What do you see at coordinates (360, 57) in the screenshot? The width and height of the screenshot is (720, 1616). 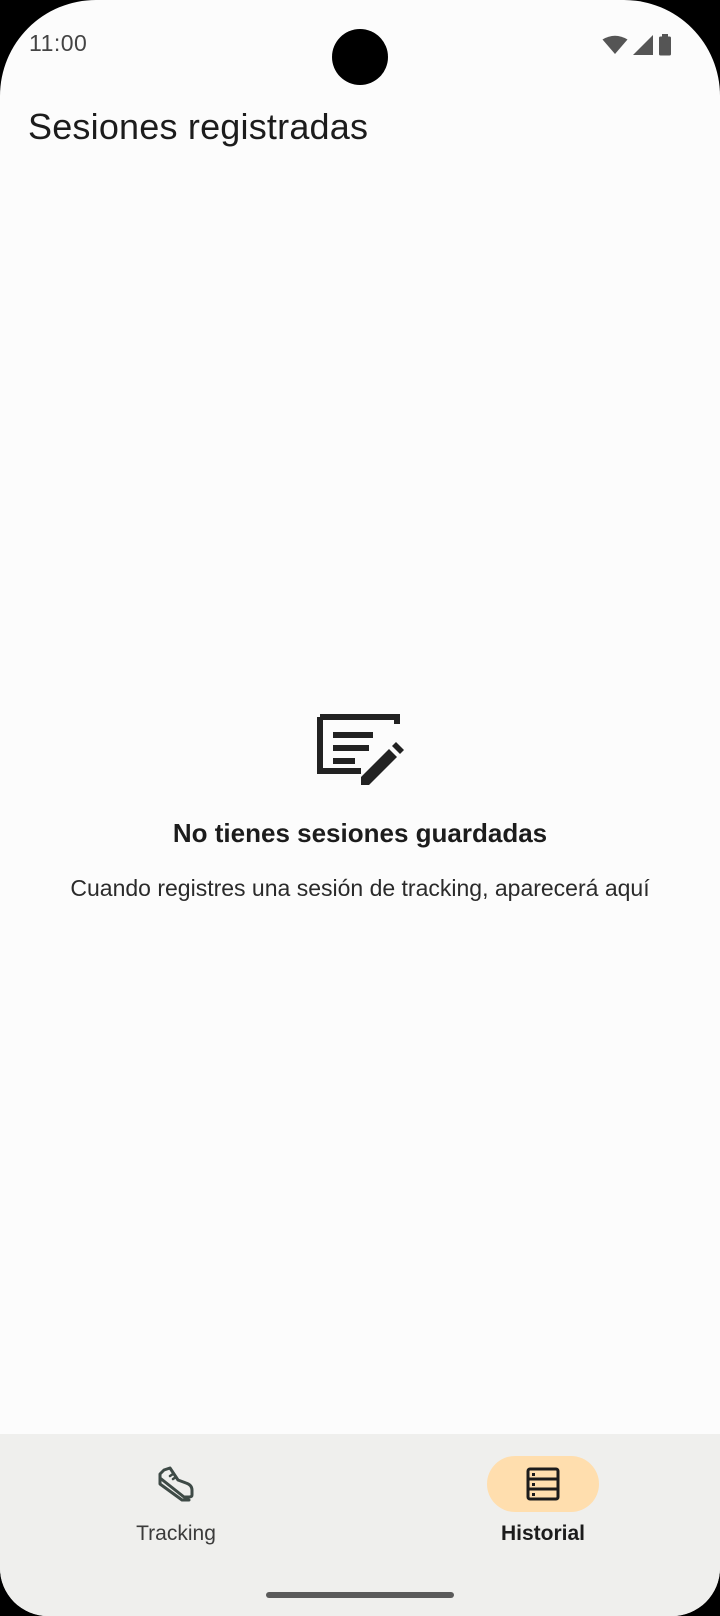 I see `camera-cutout` at bounding box center [360, 57].